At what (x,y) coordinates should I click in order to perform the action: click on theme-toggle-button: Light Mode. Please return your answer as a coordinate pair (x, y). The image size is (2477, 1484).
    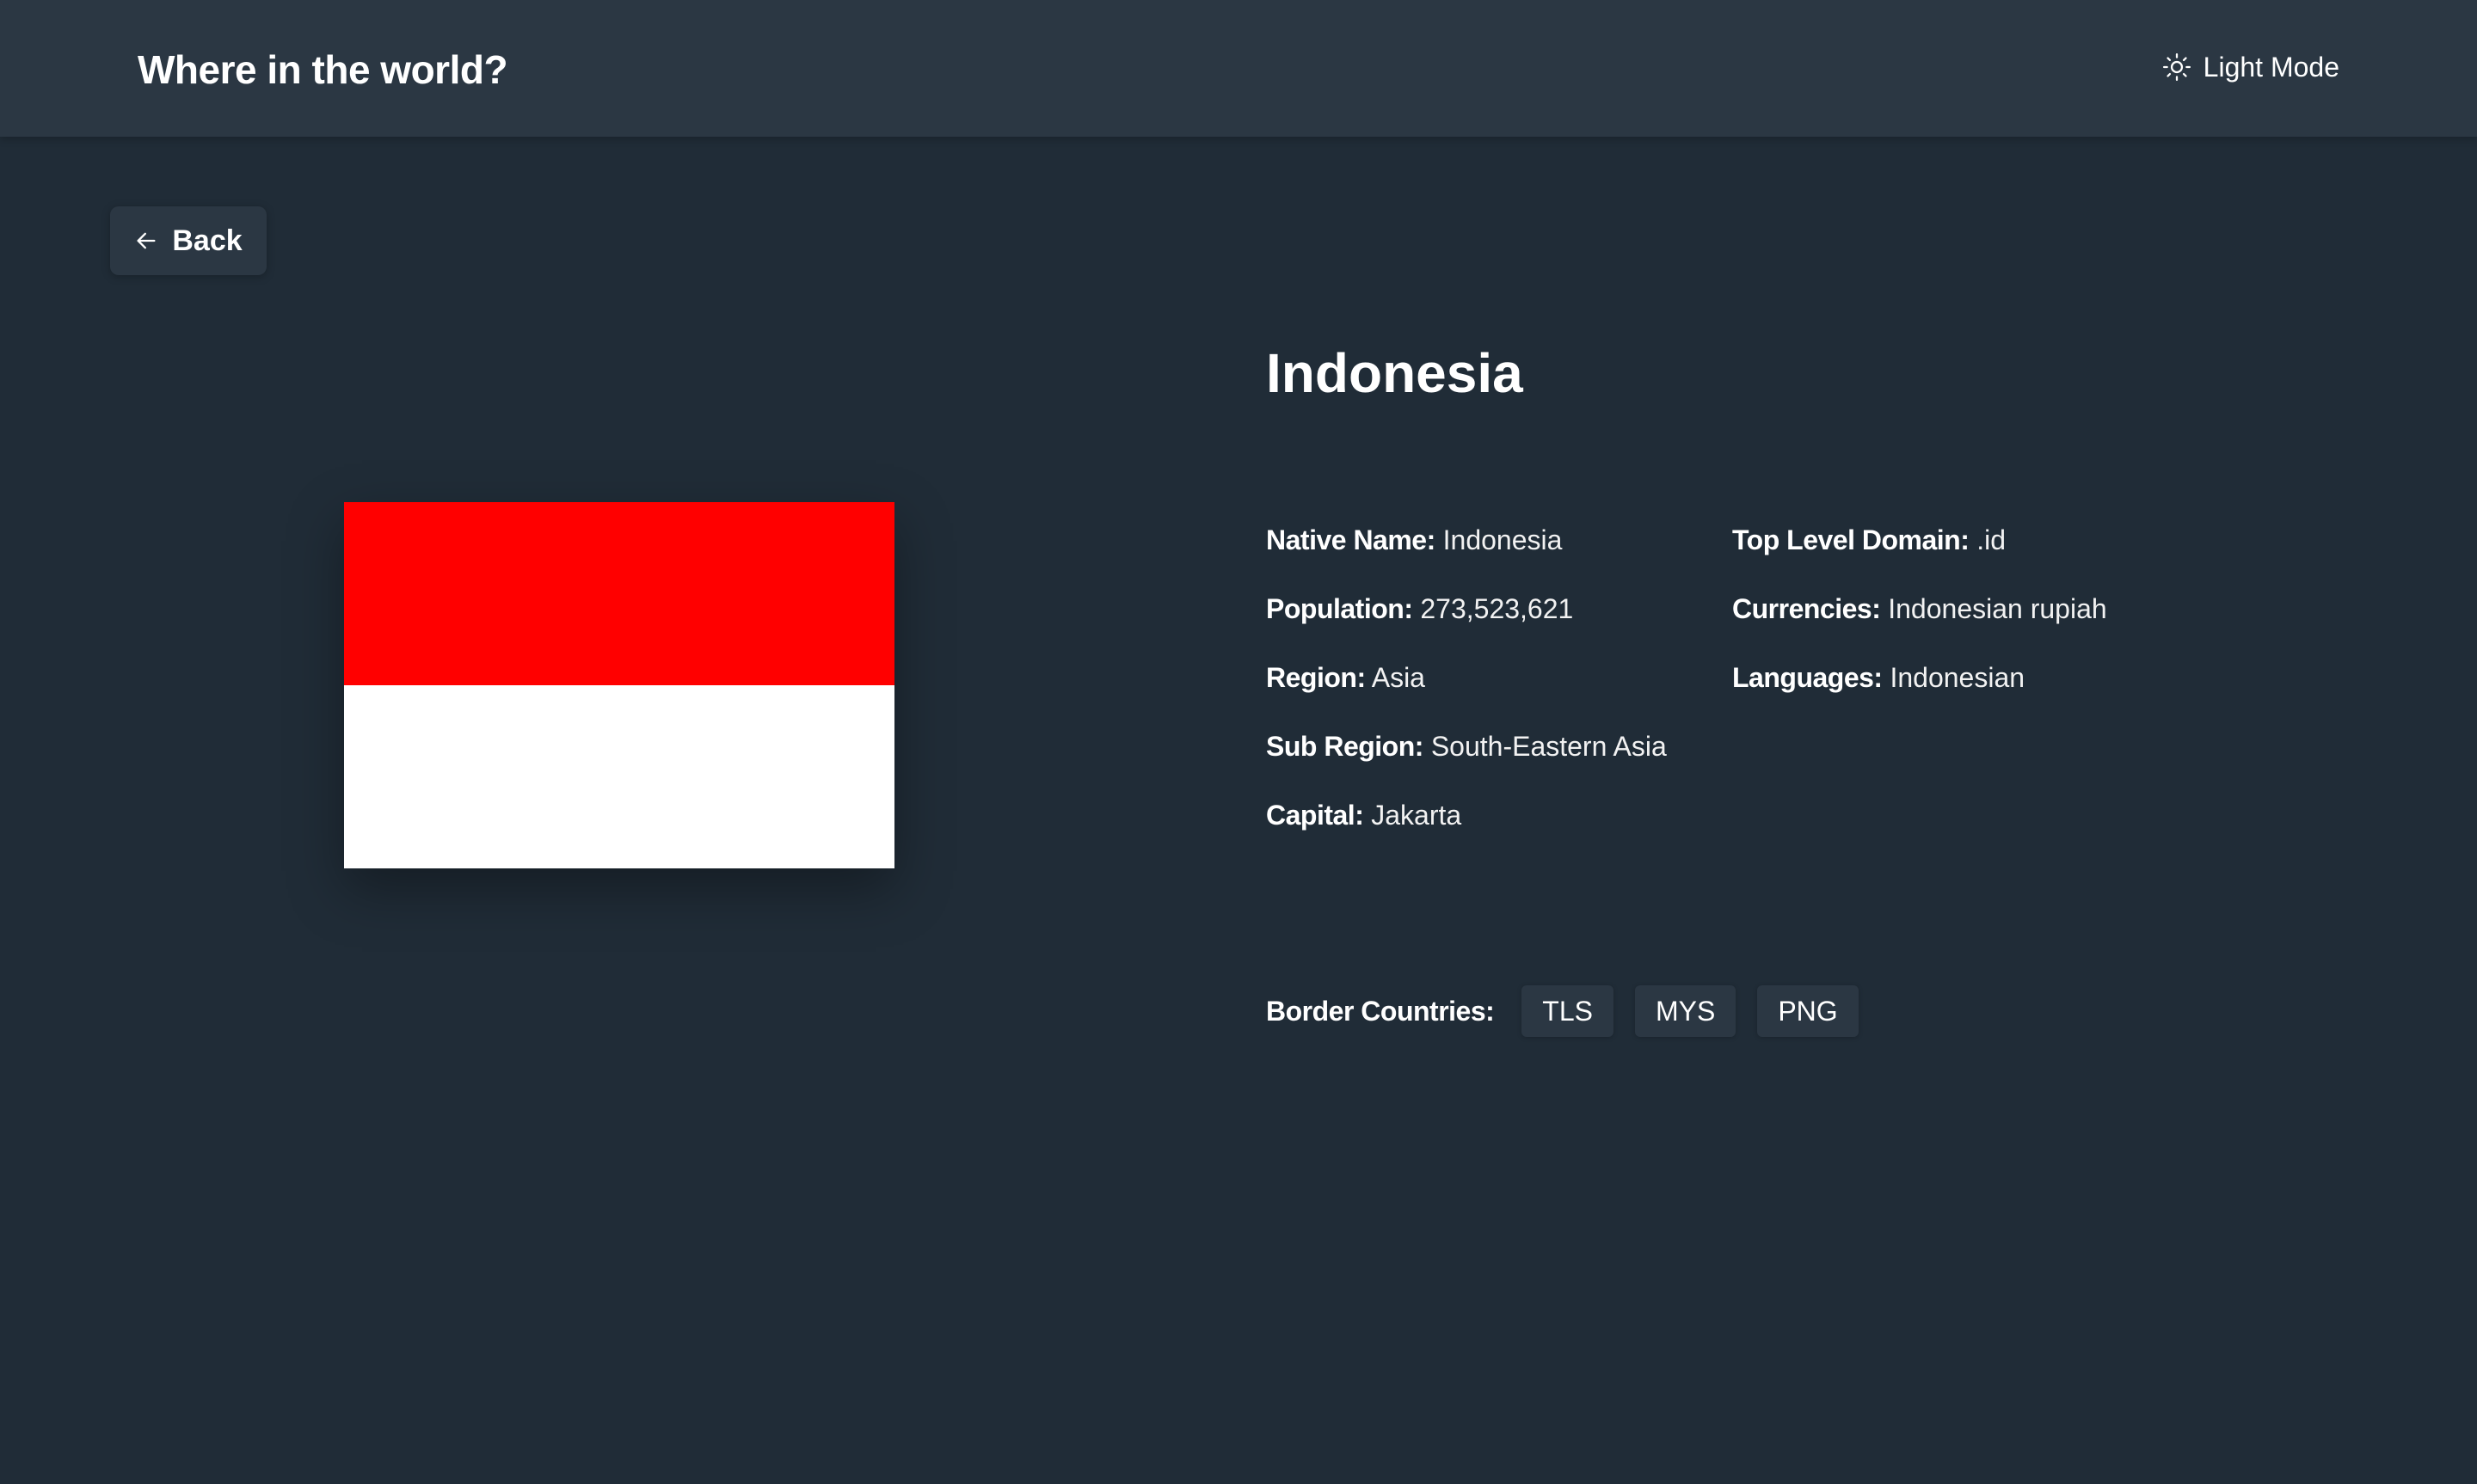
    Looking at the image, I should click on (2250, 67).